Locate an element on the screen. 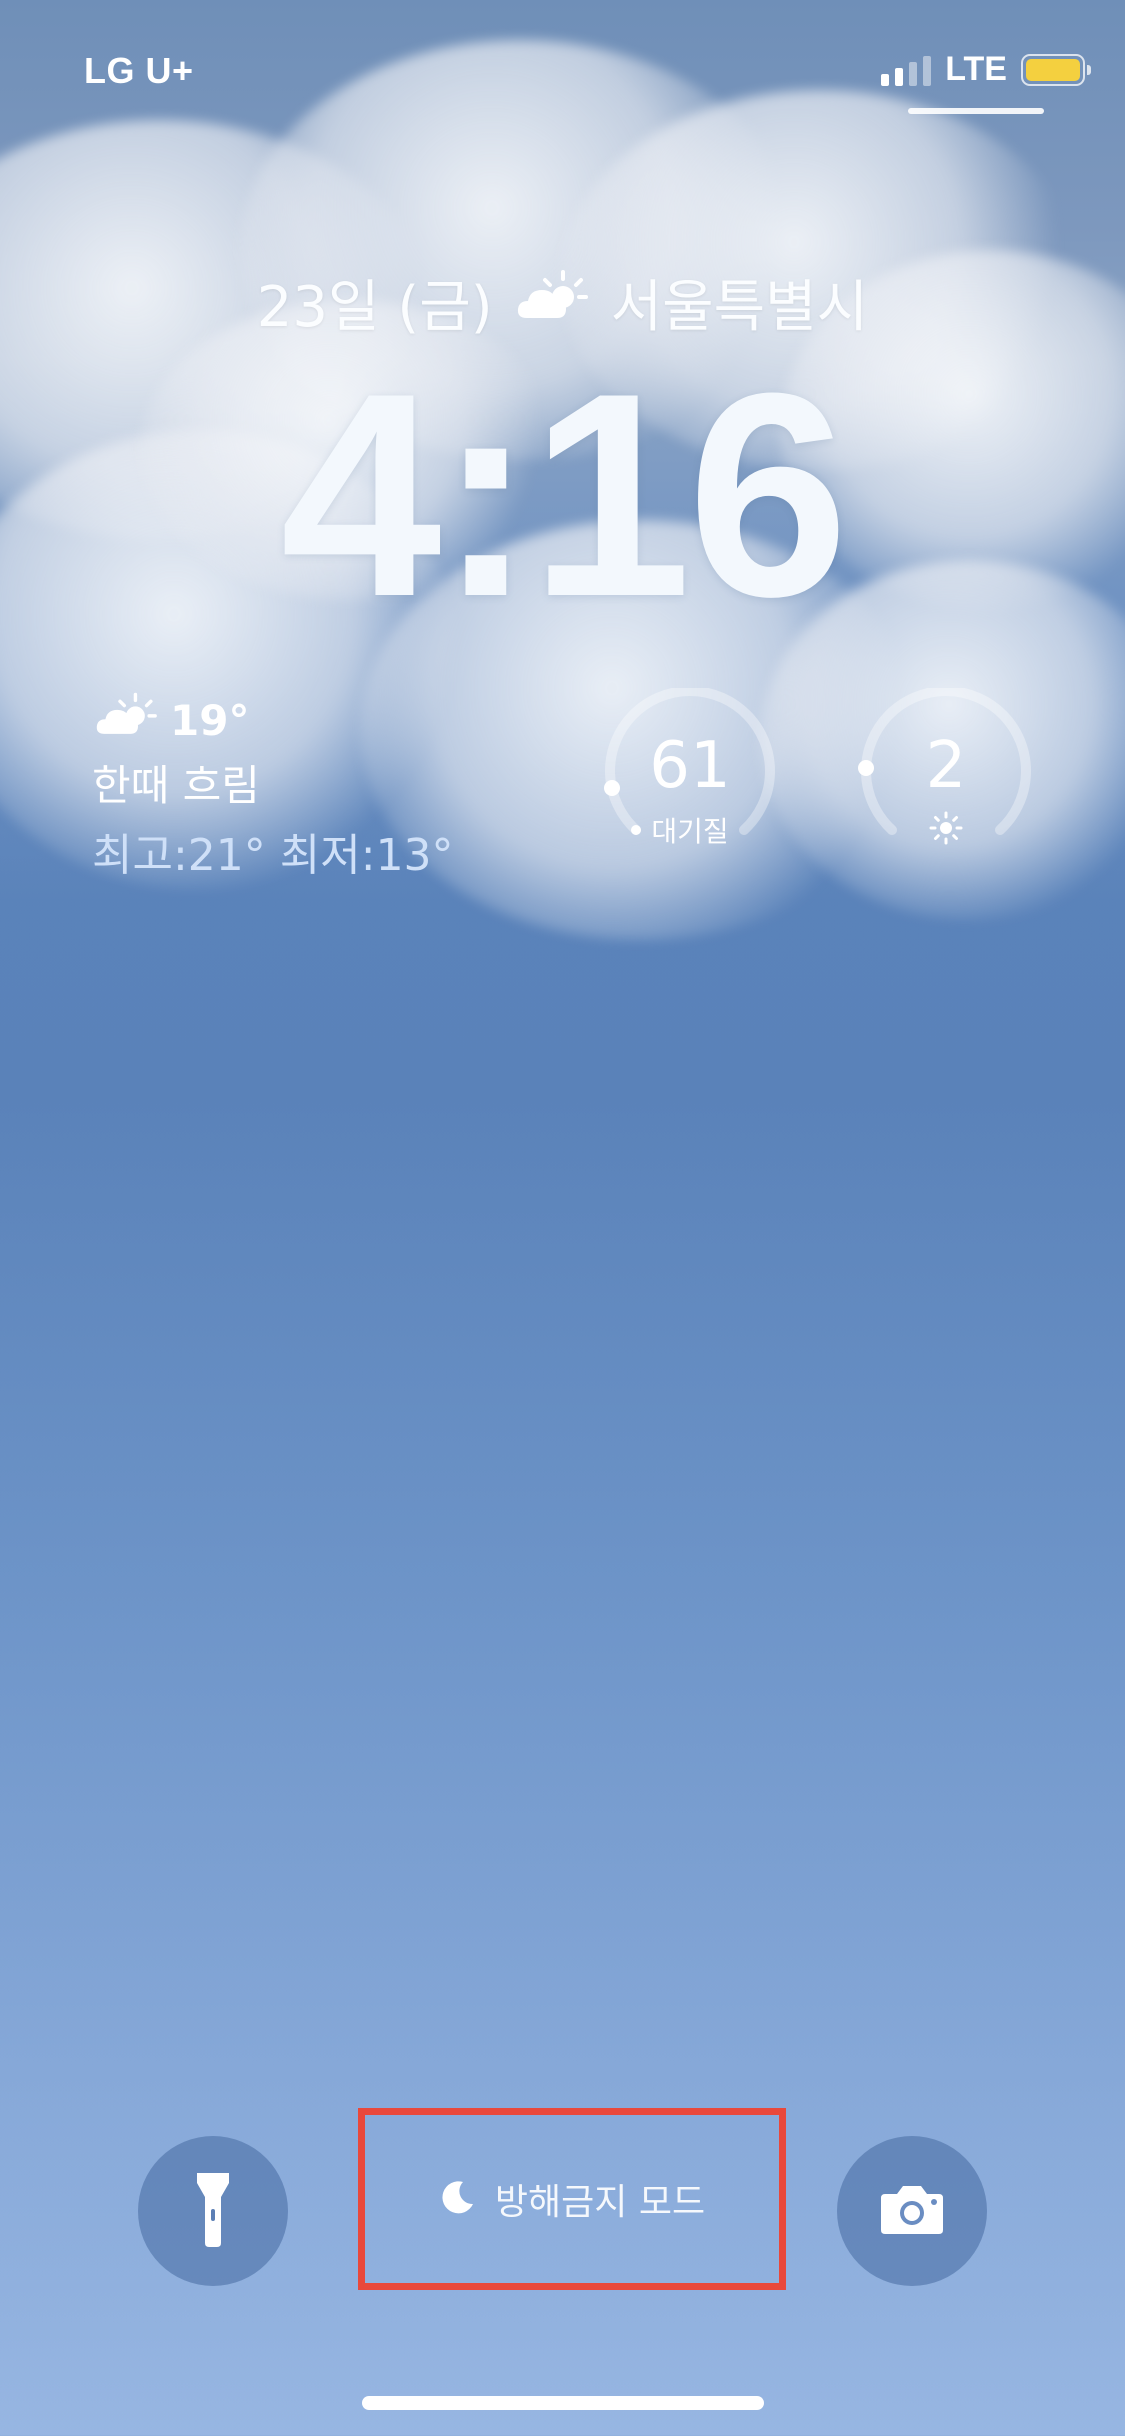 This screenshot has width=1125, height=2436. uv-index-value: 2 is located at coordinates (946, 766).